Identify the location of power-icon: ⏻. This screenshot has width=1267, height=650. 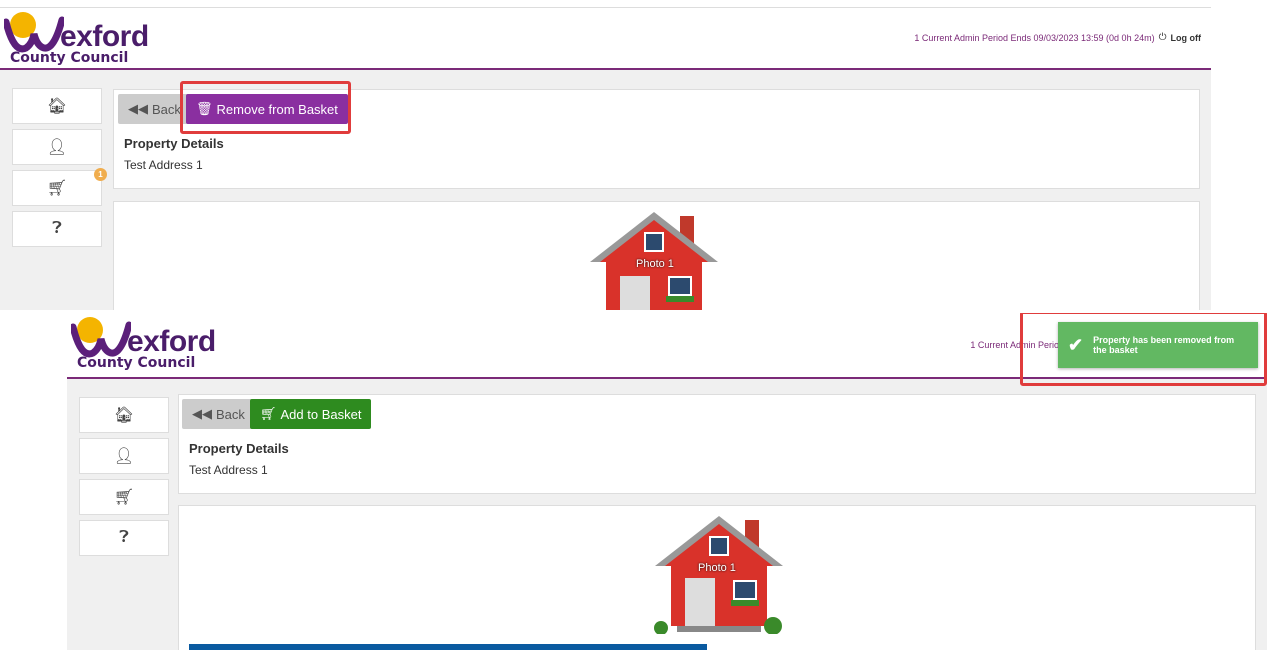
(1162, 37).